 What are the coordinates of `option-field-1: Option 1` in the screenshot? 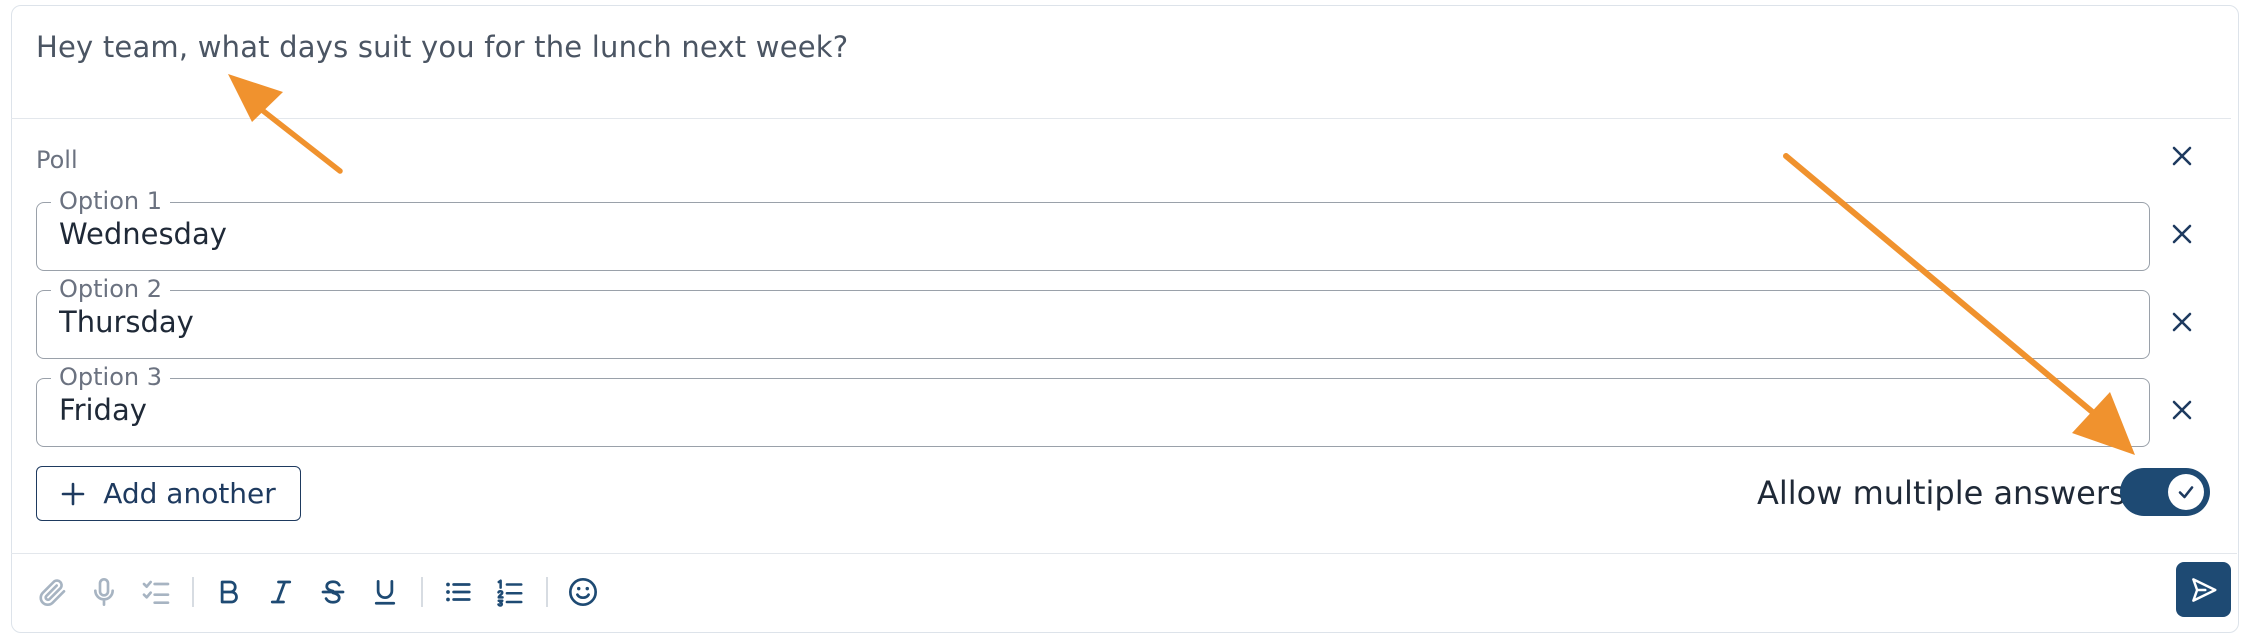 It's located at (1093, 229).